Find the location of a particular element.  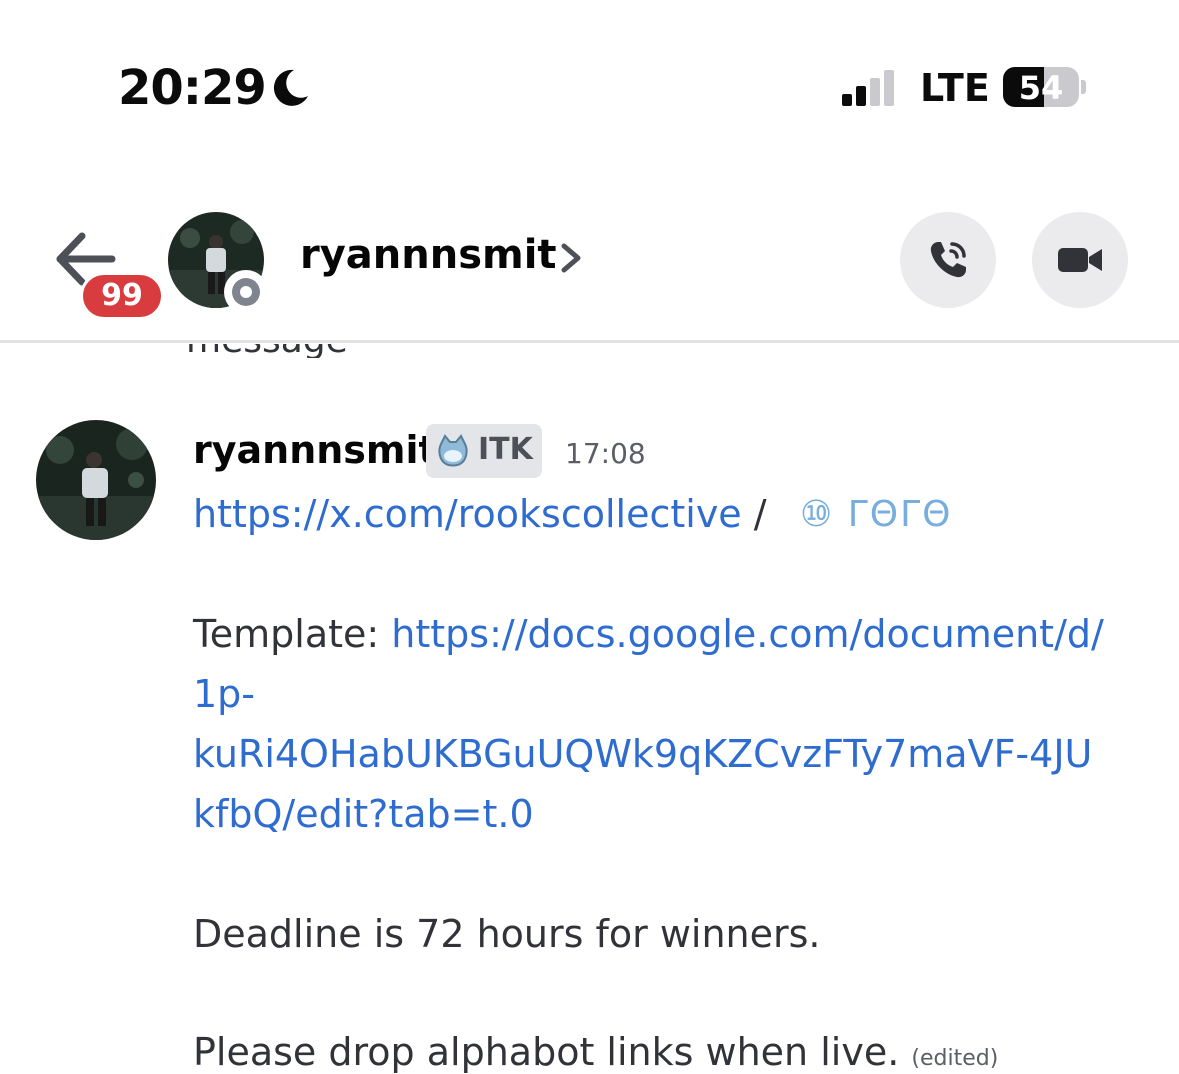

message-line-1: https://x.com/rookscollective / is located at coordinates (480, 514).